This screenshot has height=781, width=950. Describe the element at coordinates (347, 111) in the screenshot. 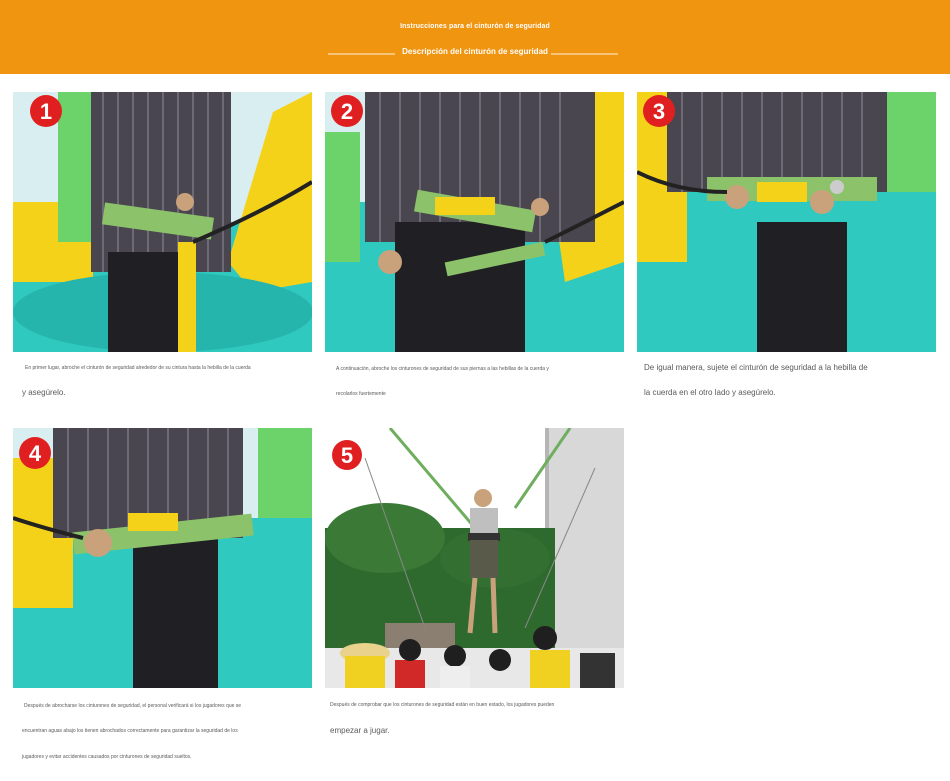

I see `step-2-badge-number: 2` at that location.